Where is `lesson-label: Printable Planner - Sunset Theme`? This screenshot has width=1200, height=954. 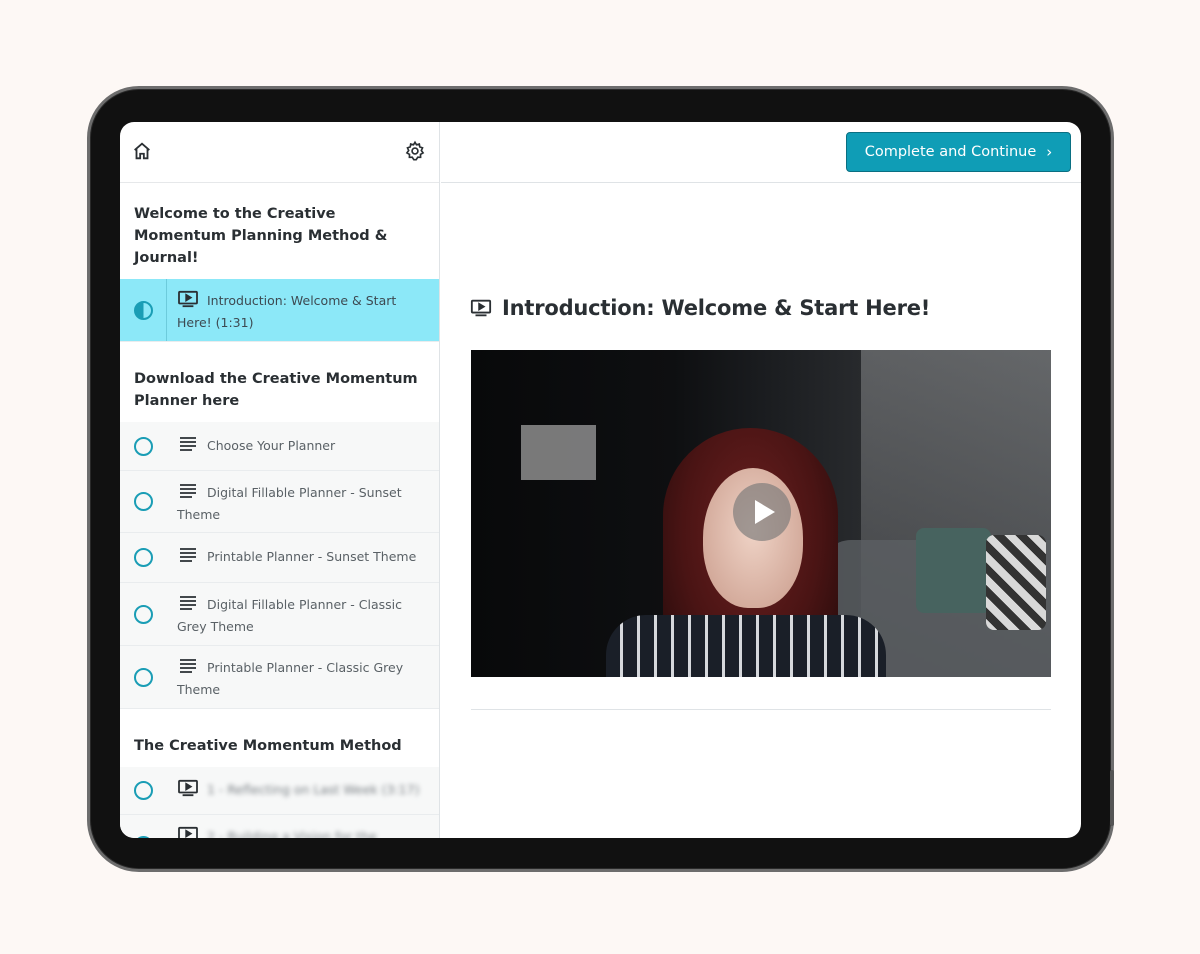 lesson-label: Printable Planner - Sunset Theme is located at coordinates (312, 556).